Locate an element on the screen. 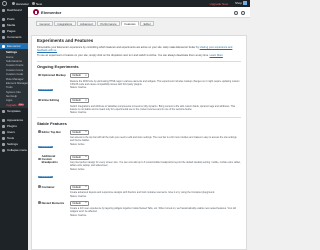  collapse-menu-button: Collapse menu is located at coordinates (14, 150).